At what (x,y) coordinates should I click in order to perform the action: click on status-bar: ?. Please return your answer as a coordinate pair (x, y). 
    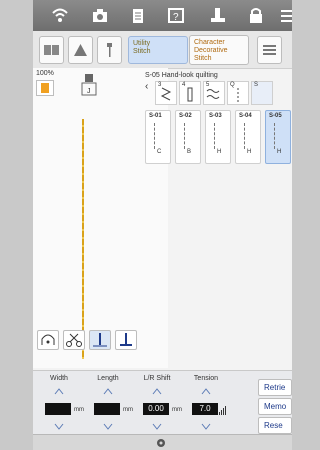
    Looking at the image, I should click on (162, 15).